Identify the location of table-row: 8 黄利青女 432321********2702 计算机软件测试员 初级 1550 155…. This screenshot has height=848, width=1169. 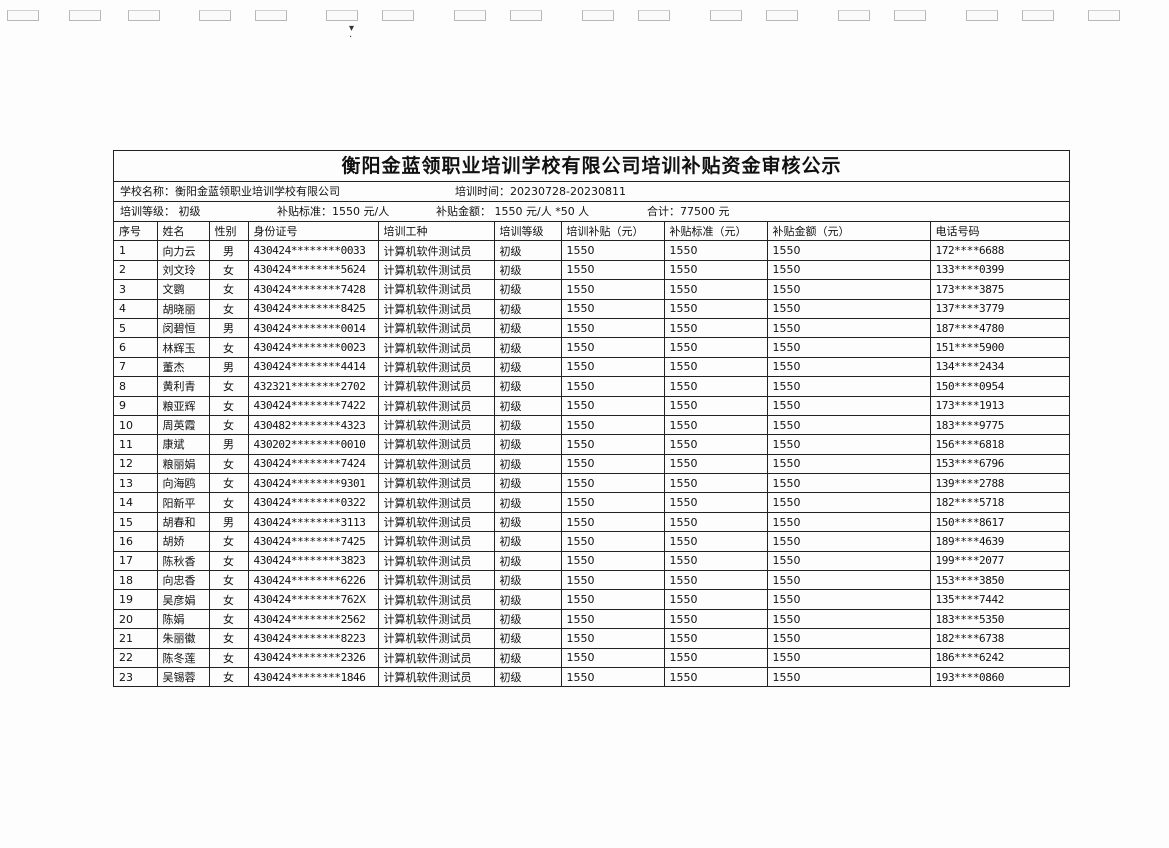
(591, 386).